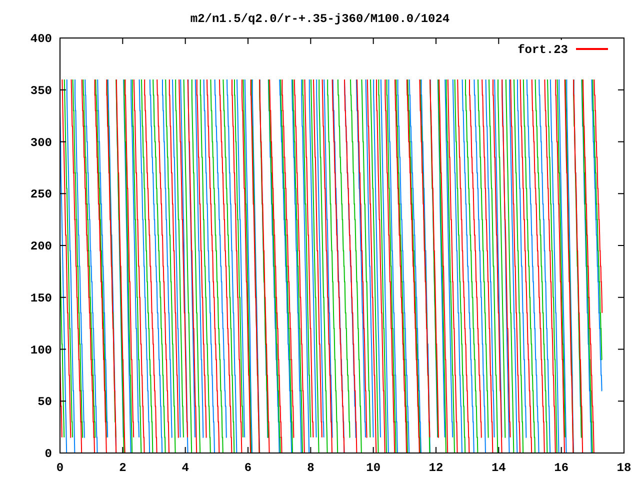 The height and width of the screenshot is (480, 640). Describe the element at coordinates (185, 468) in the screenshot. I see `x-tick-label: 4` at that location.